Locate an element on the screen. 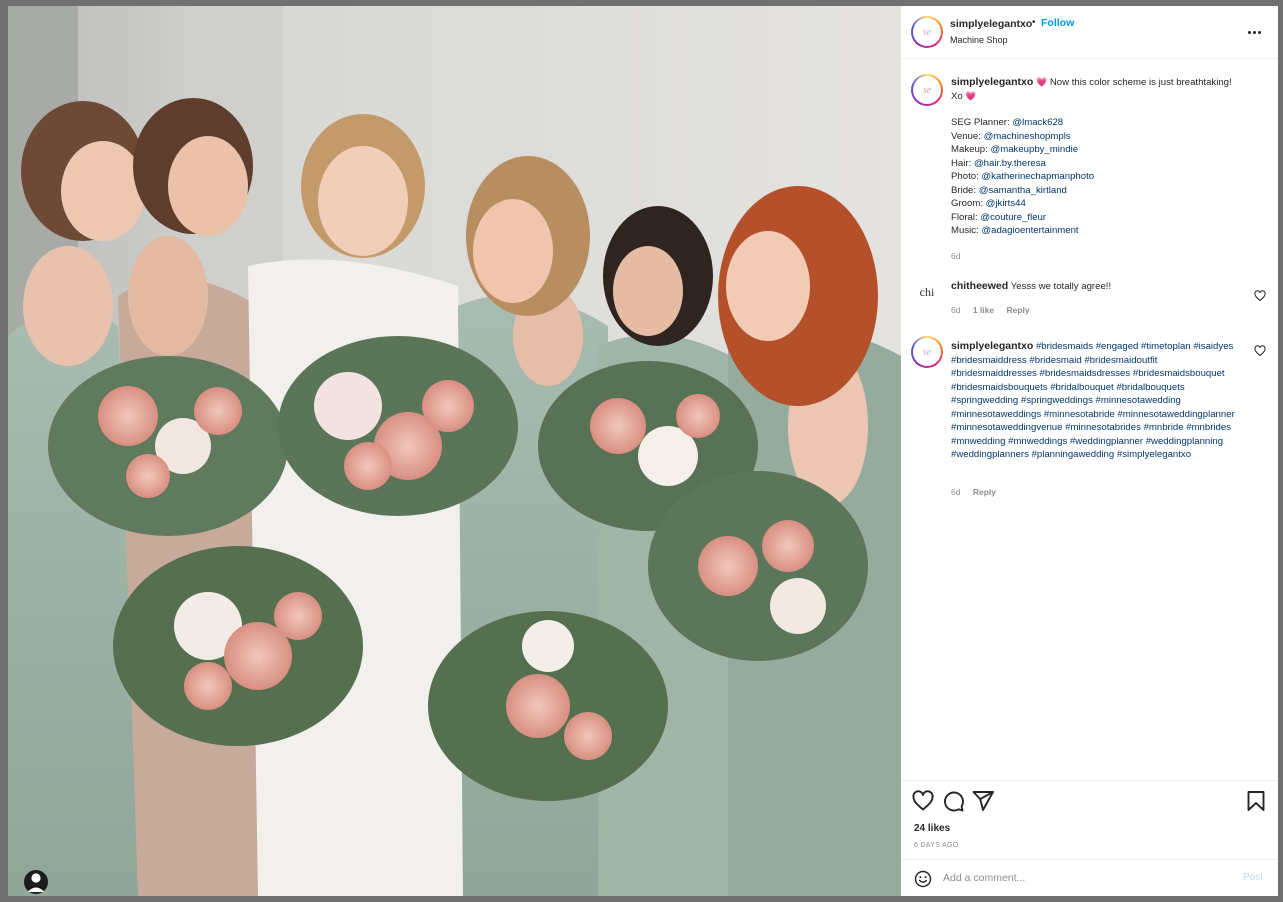 The image size is (1283, 902). hashtag-link: #minnesotaweddingvenue is located at coordinates (1006, 427).